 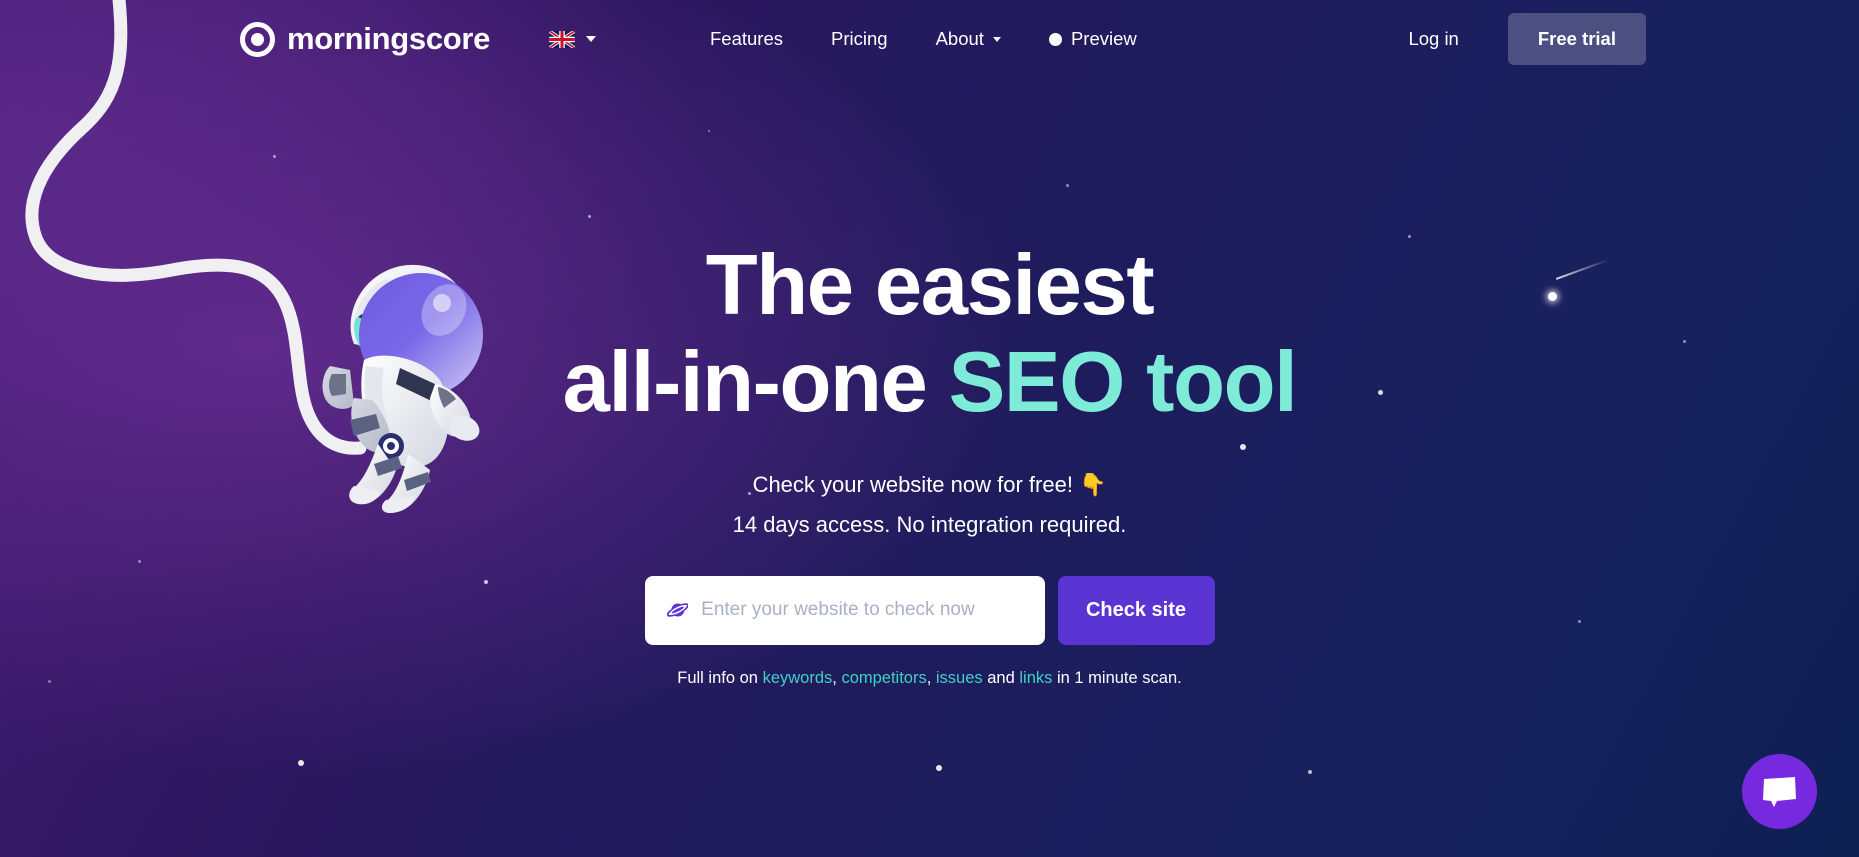 I want to click on headline-line-2-plain: all-in-one, so click(x=755, y=382).